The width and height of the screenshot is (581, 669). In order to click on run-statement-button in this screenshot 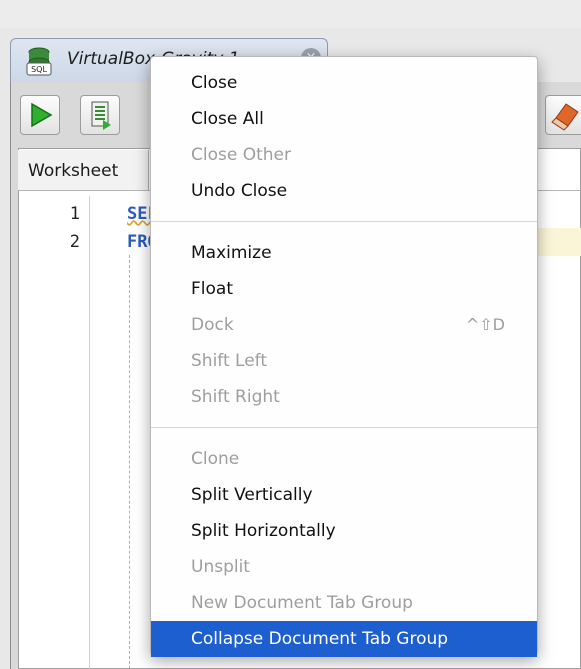, I will do `click(40, 115)`.